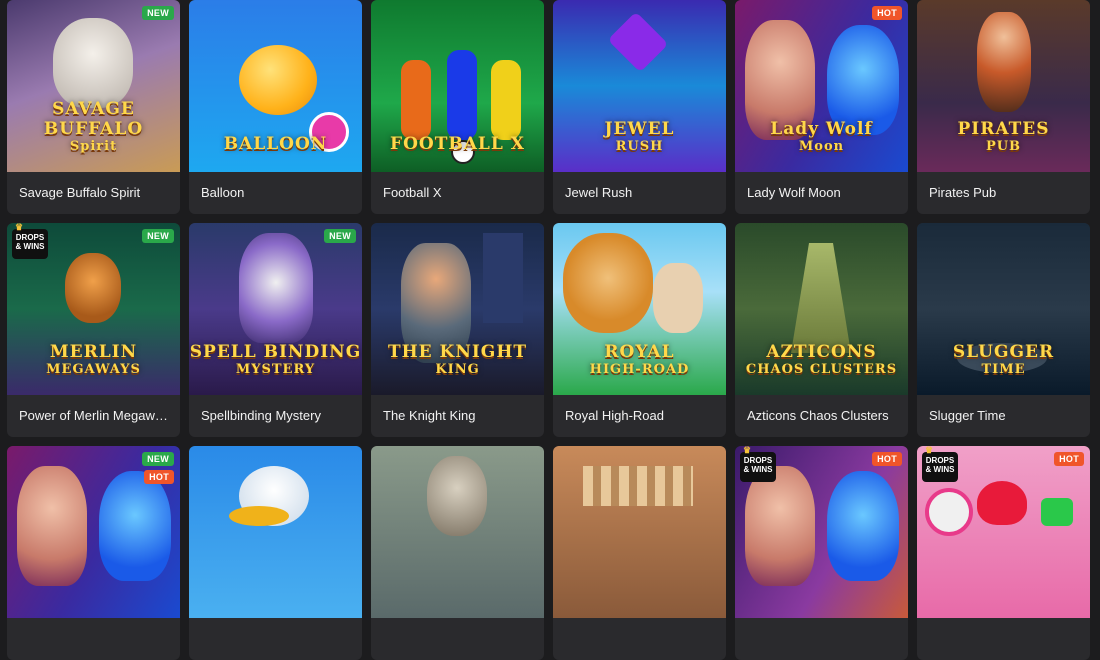 Image resolution: width=1100 pixels, height=660 pixels. Describe the element at coordinates (639, 369) in the screenshot. I see `game-logo-line2: HIGH-ROAD` at that location.